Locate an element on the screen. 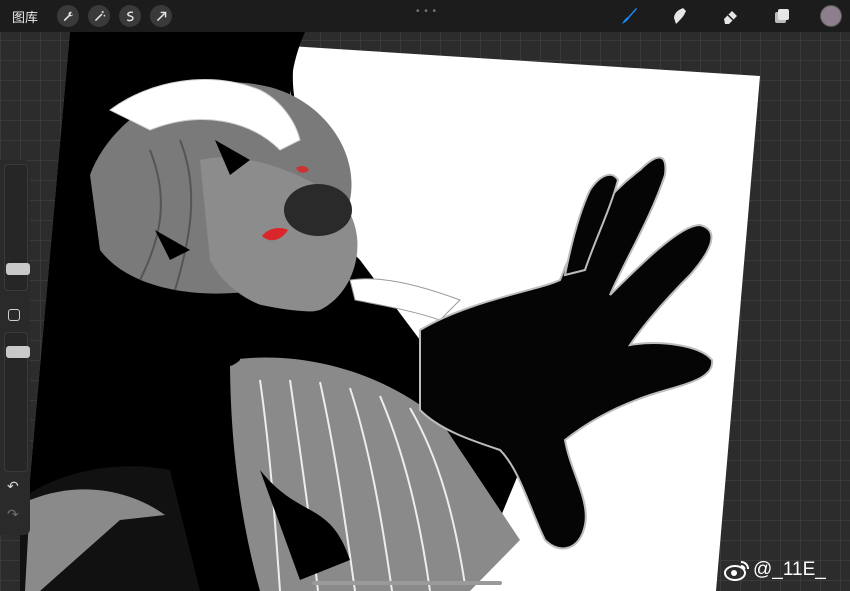 The width and height of the screenshot is (850, 591). left-sidebar: ↶ ↷ is located at coordinates (15, 347).